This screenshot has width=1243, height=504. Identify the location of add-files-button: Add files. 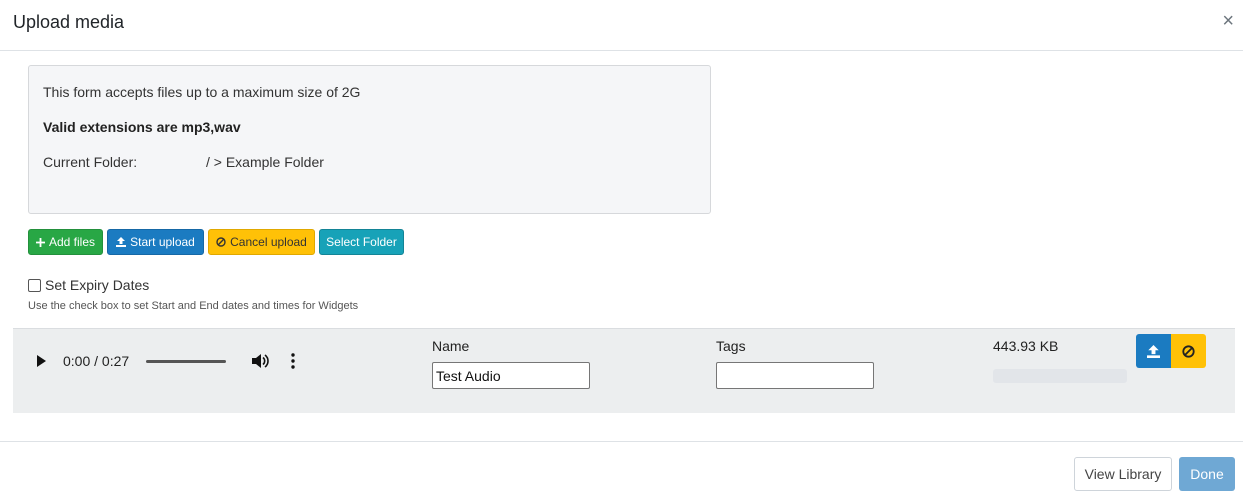
(65, 242).